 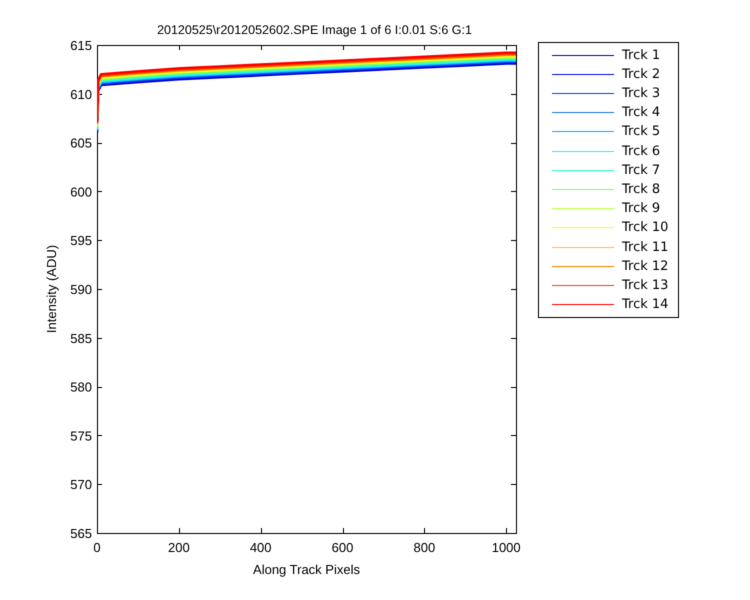 What do you see at coordinates (425, 547) in the screenshot?
I see `tick-label: 800` at bounding box center [425, 547].